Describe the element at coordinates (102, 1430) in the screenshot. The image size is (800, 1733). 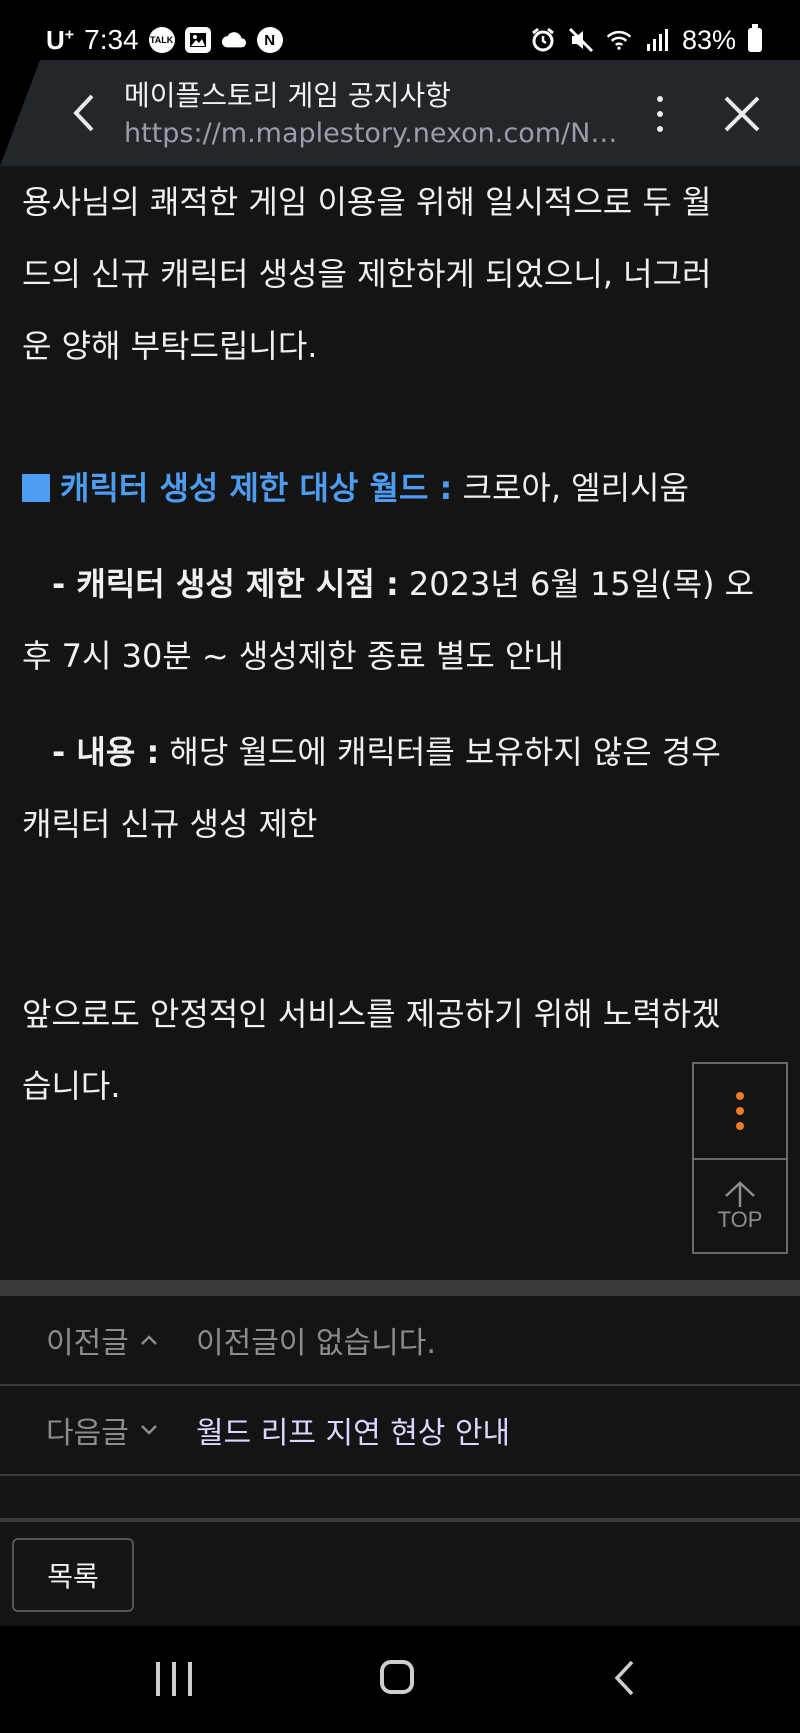
I see `next-post-label: 다음글` at that location.